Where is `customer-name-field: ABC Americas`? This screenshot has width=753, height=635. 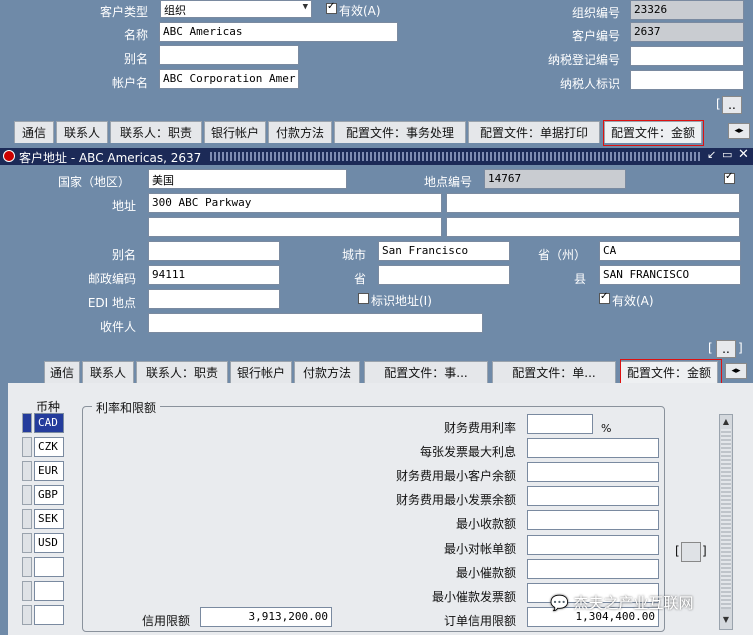 customer-name-field: ABC Americas is located at coordinates (278, 32).